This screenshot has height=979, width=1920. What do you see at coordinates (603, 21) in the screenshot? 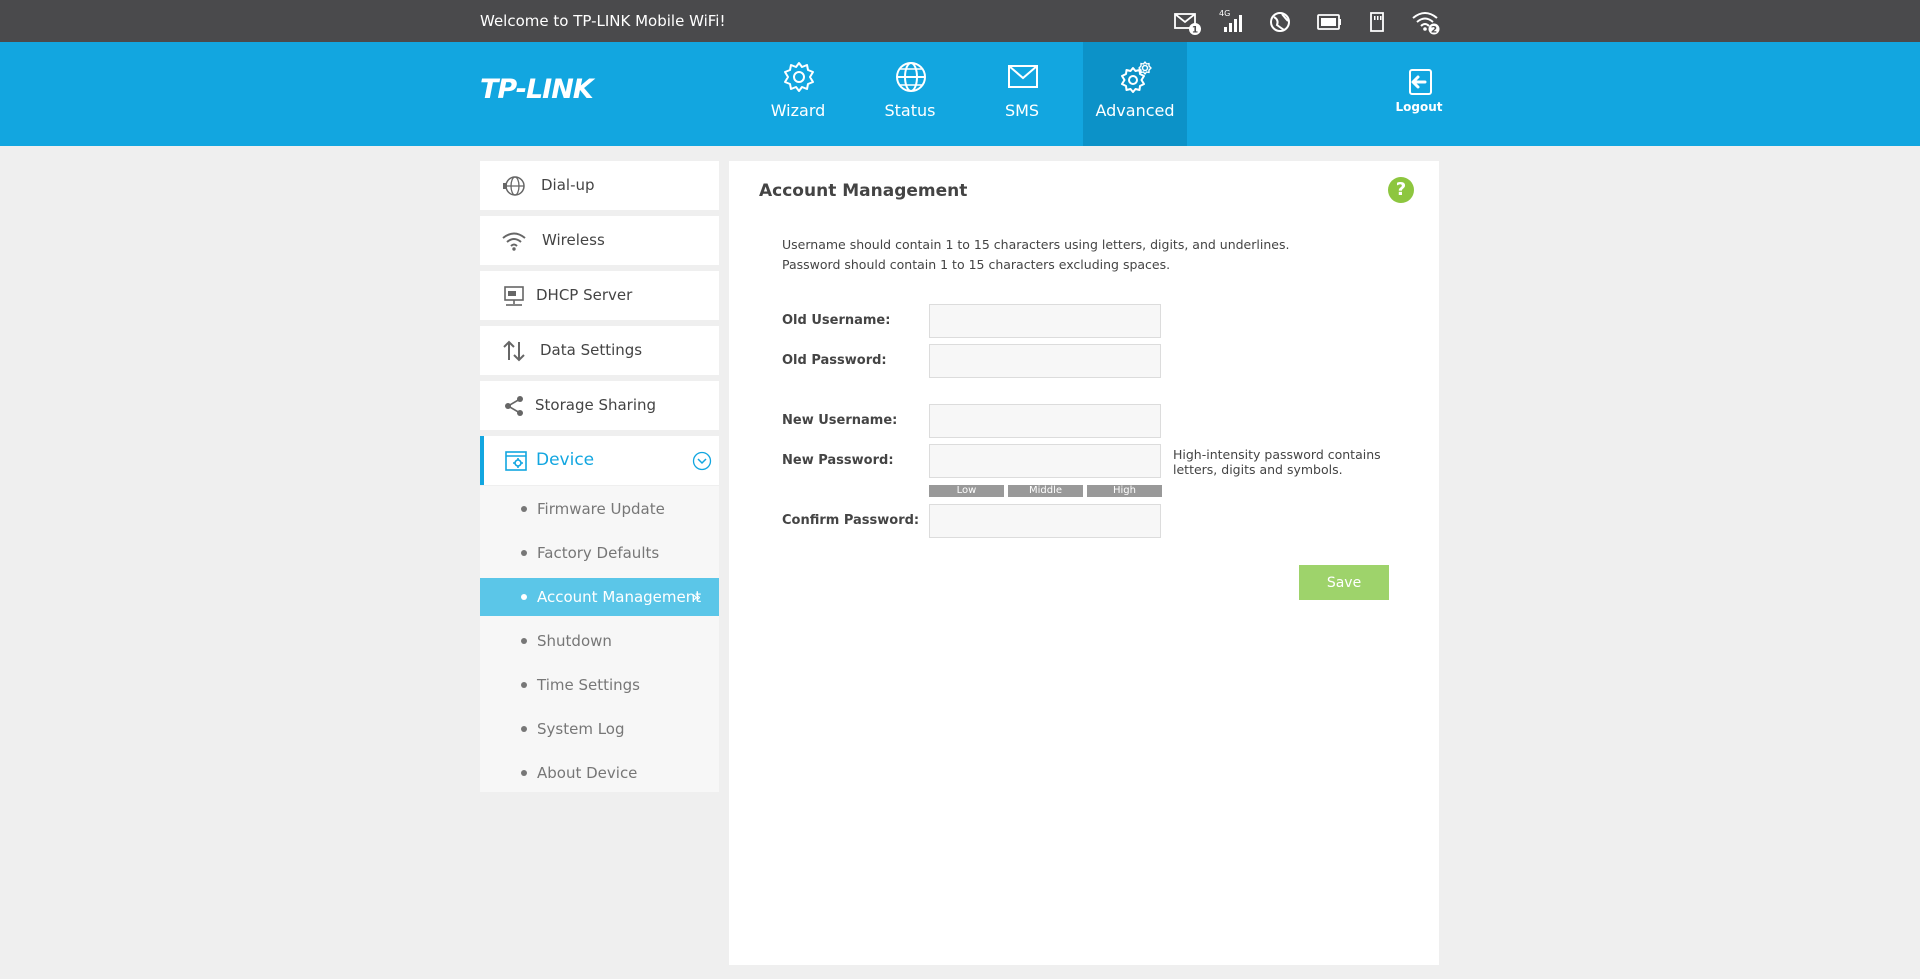
I see `welcome-text: Welcome to TP-LINK Mobile WiFi!` at bounding box center [603, 21].